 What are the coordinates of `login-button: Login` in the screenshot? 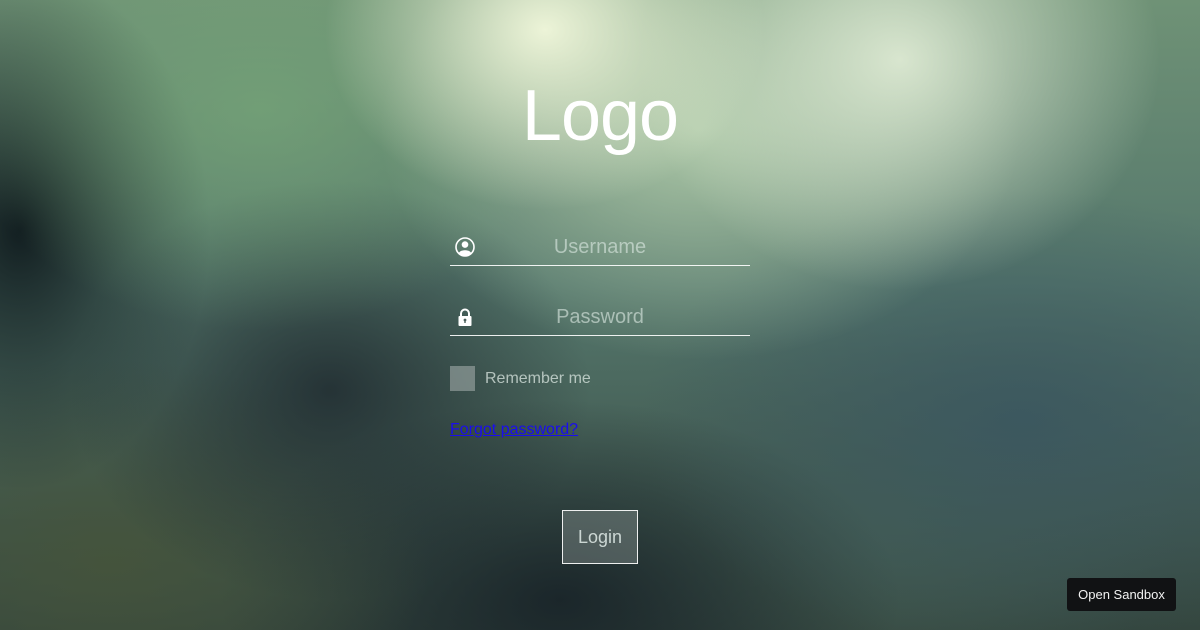 It's located at (600, 537).